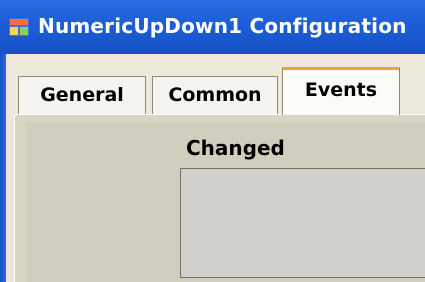 The width and height of the screenshot is (425, 282). What do you see at coordinates (82, 95) in the screenshot?
I see `tab-general: General` at bounding box center [82, 95].